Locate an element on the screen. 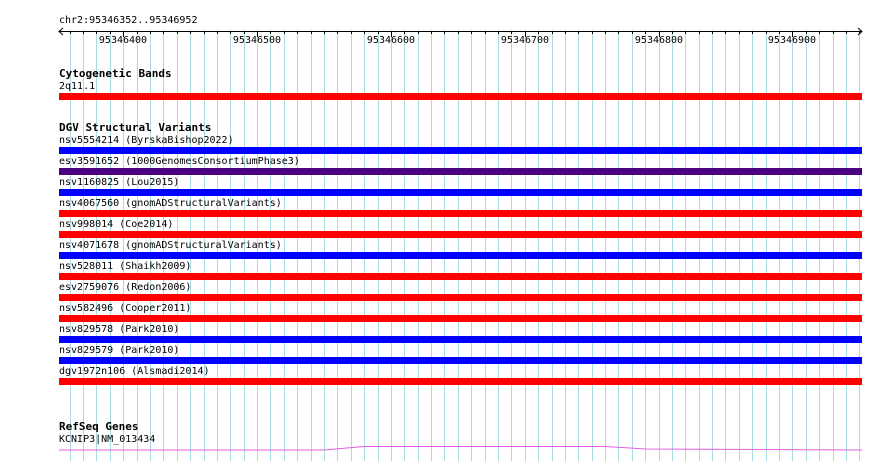 This screenshot has width=890, height=461. dgv-feature-label: nsv1160825 (Lou2015) is located at coordinates (119, 182).